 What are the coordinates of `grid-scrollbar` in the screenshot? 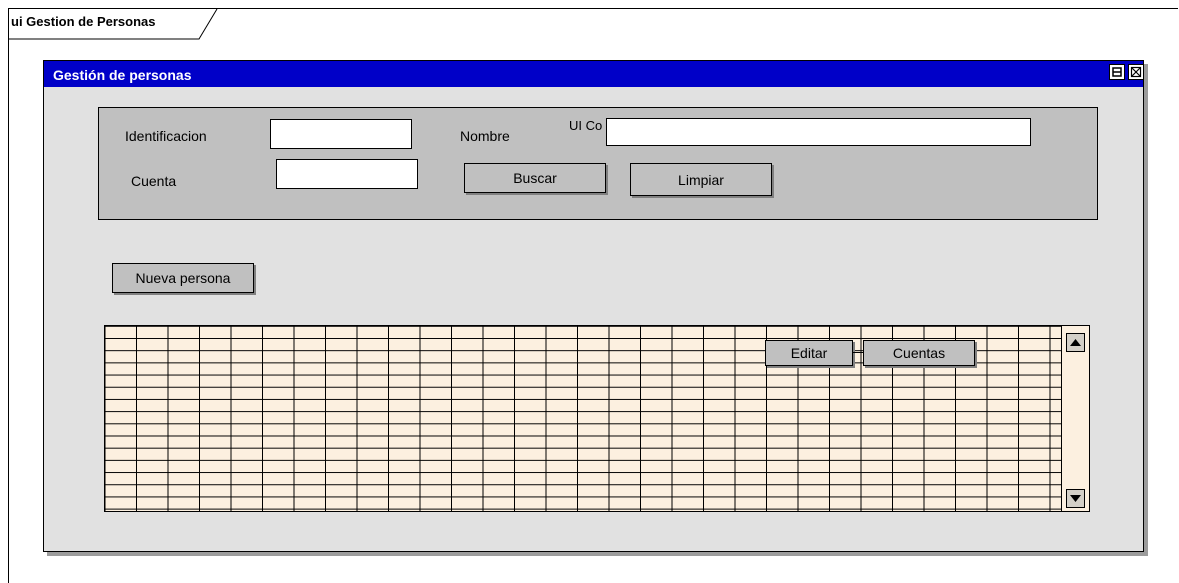 It's located at (1076, 418).